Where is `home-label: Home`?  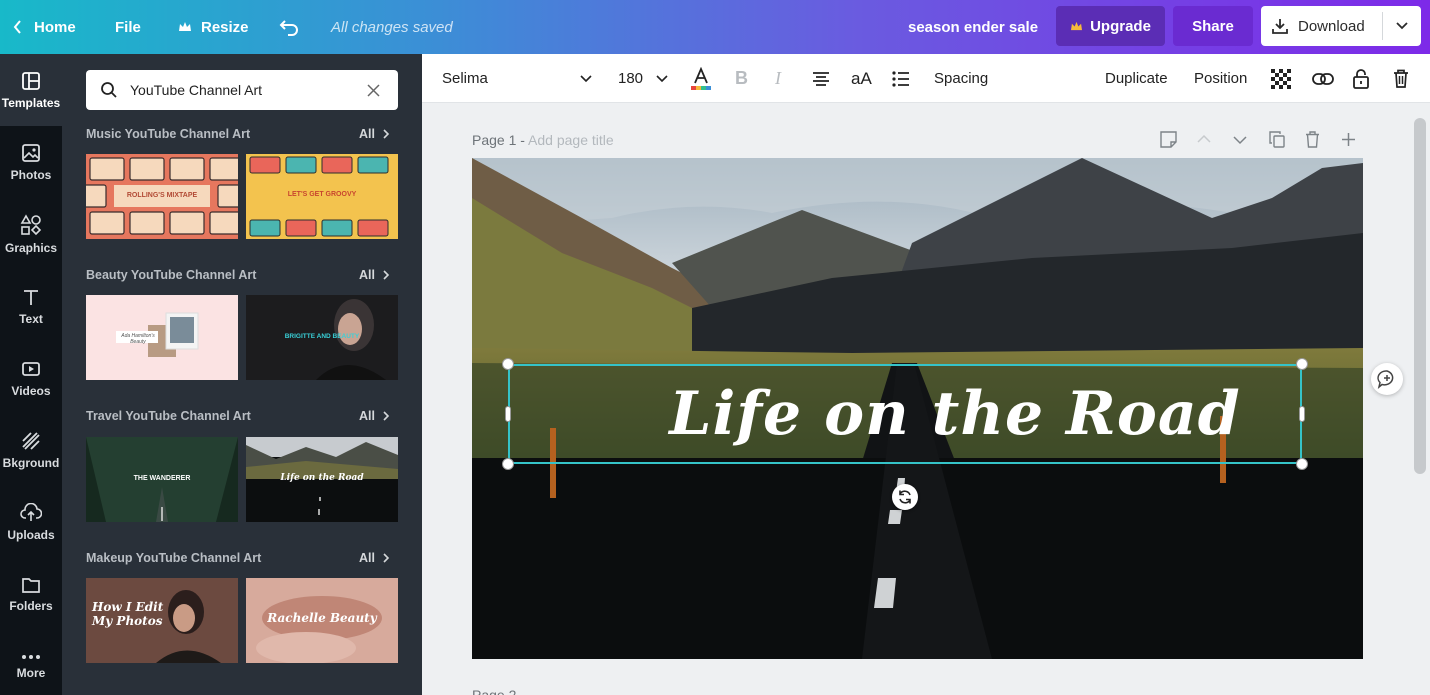
home-label: Home is located at coordinates (55, 27).